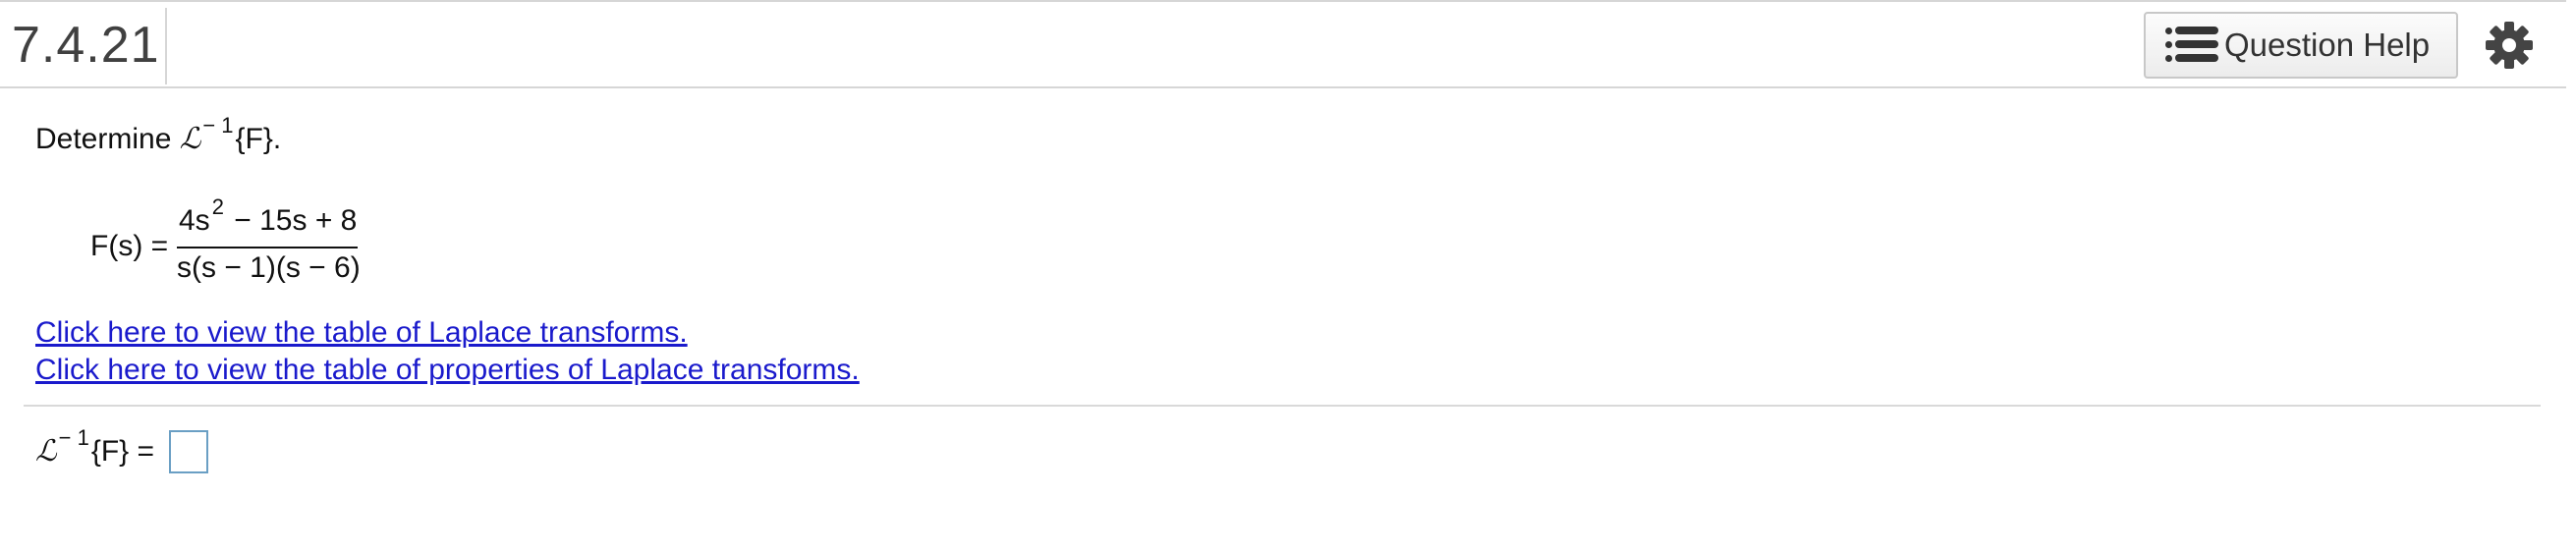  What do you see at coordinates (129, 246) in the screenshot?
I see `function-lhs: F(s) =` at bounding box center [129, 246].